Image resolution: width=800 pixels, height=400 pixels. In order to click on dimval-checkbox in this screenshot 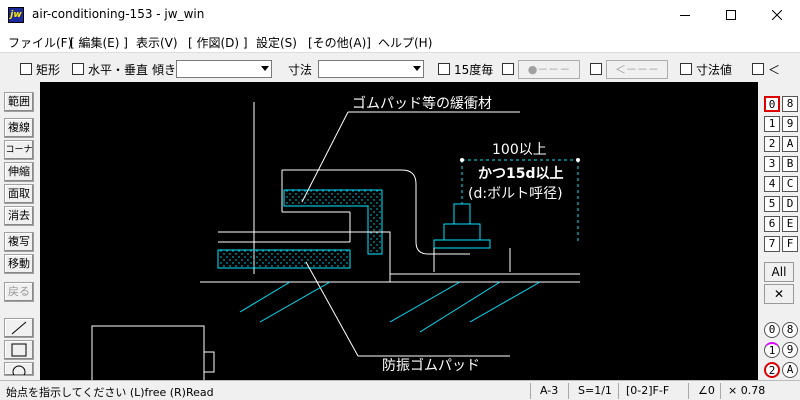, I will do `click(686, 69)`.